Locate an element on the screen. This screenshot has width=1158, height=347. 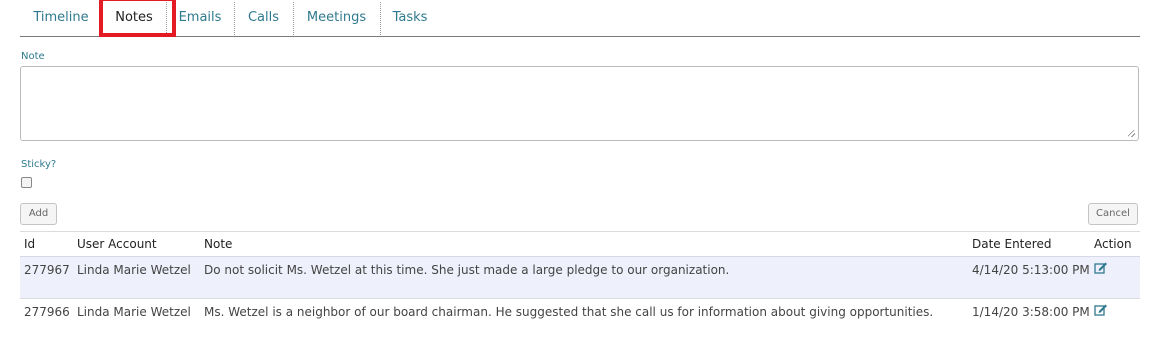
note-label: Note is located at coordinates (33, 56).